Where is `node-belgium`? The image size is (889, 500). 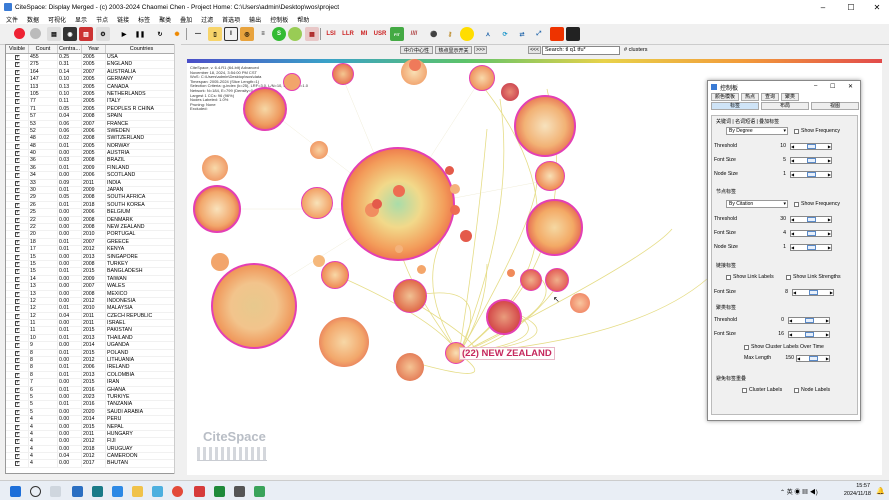
node-belgium is located at coordinates (580, 303).